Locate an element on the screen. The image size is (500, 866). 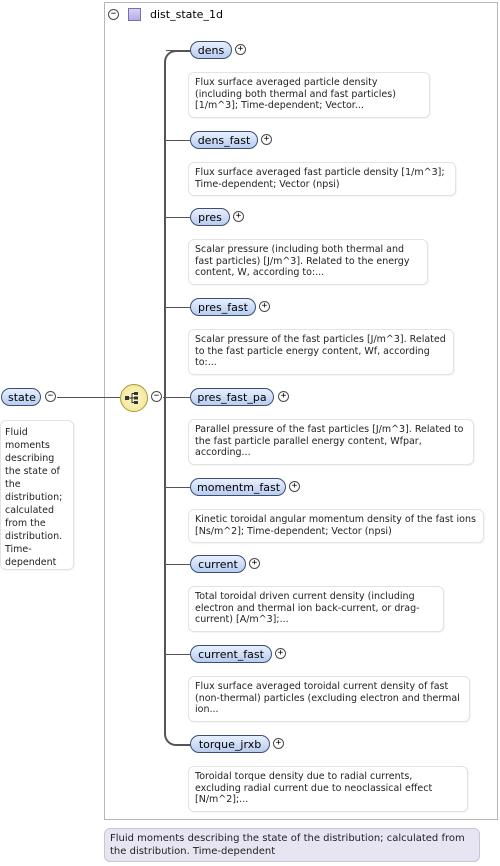
node-pres-fast: pres_fast is located at coordinates (223, 307).